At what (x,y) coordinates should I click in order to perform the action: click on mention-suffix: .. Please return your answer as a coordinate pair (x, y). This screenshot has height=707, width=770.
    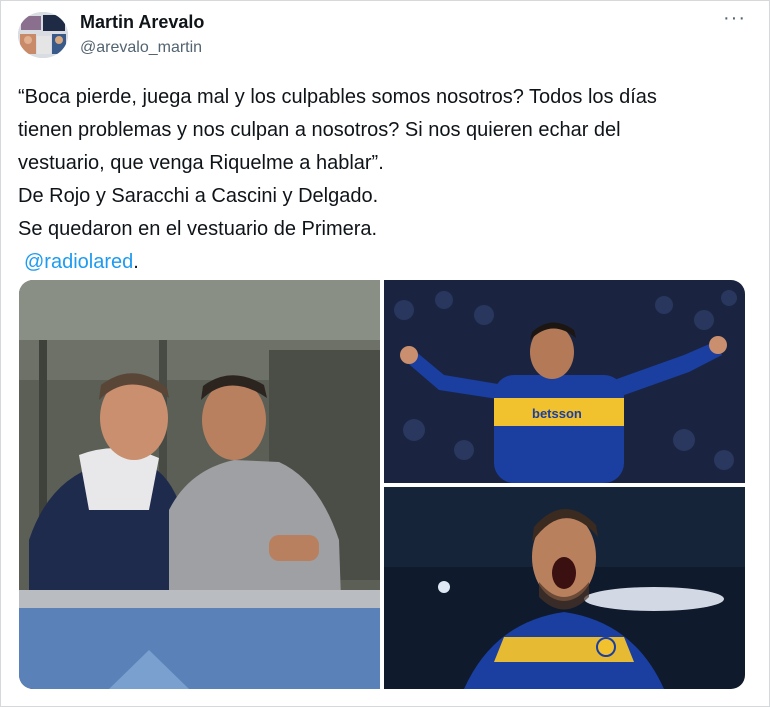
    Looking at the image, I should click on (136, 262).